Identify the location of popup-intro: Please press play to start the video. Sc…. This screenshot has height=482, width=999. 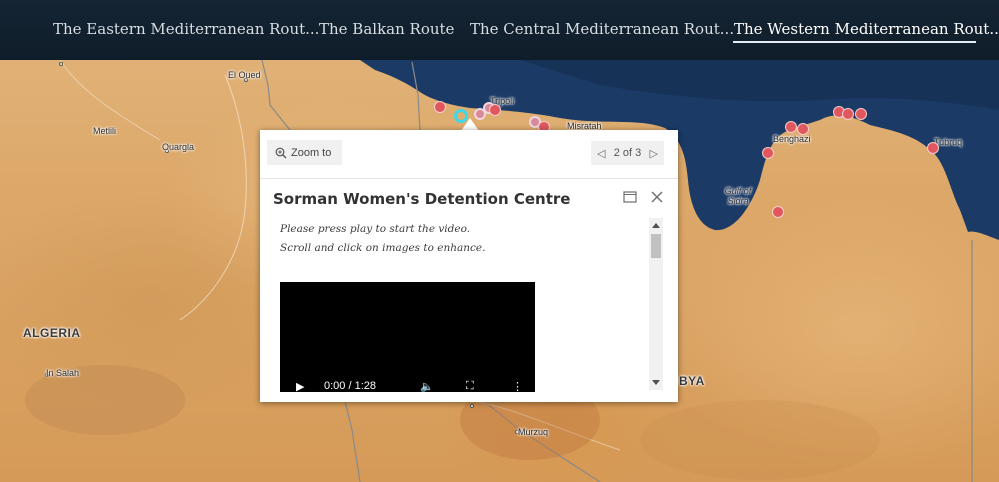
(382, 239).